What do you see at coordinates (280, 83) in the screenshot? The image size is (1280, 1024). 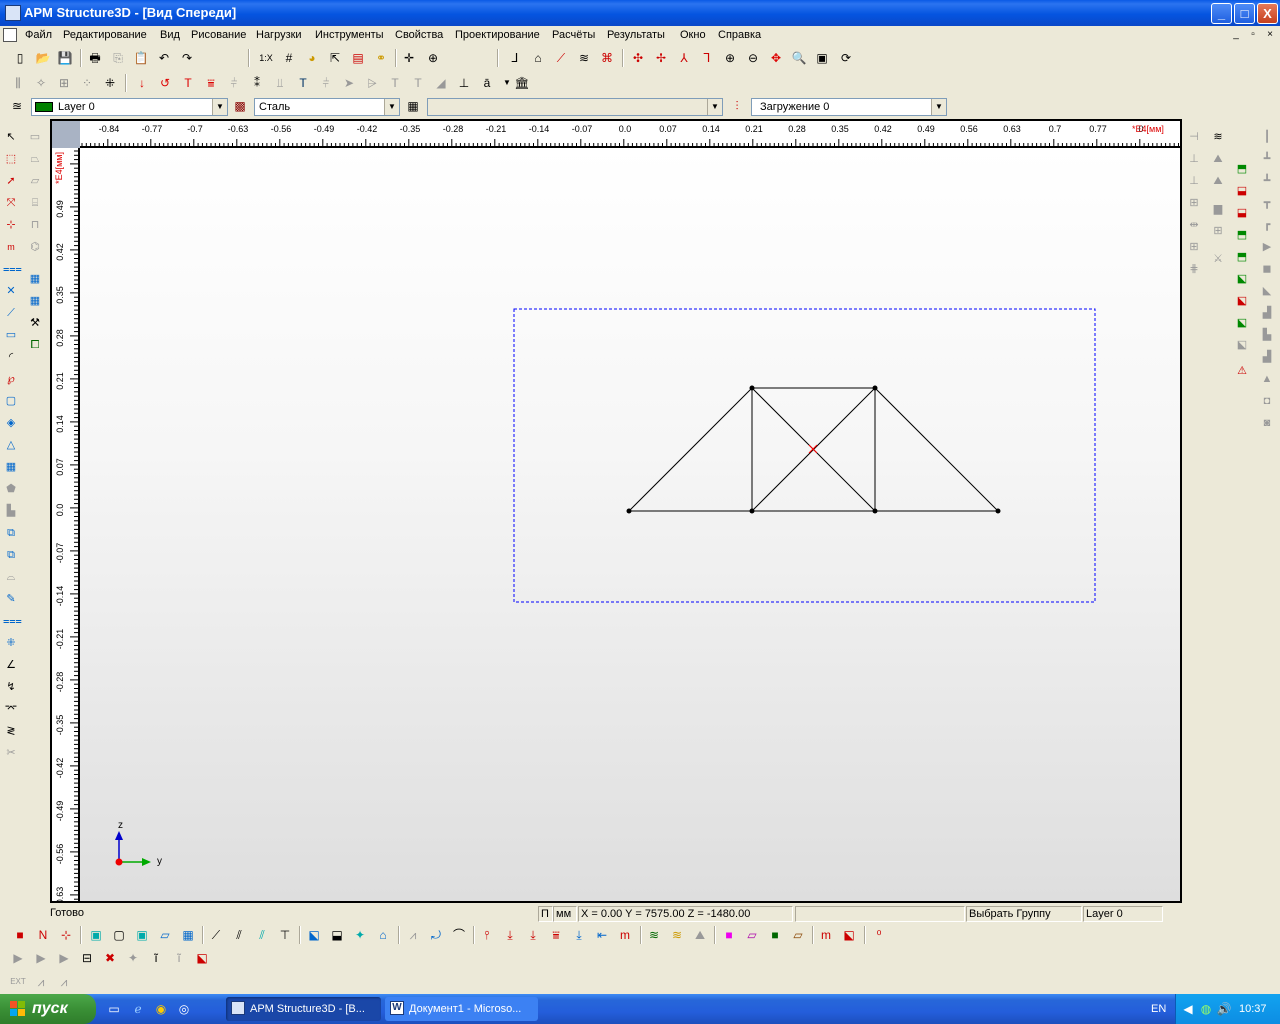 I see `pressure-icon: ⫫` at bounding box center [280, 83].